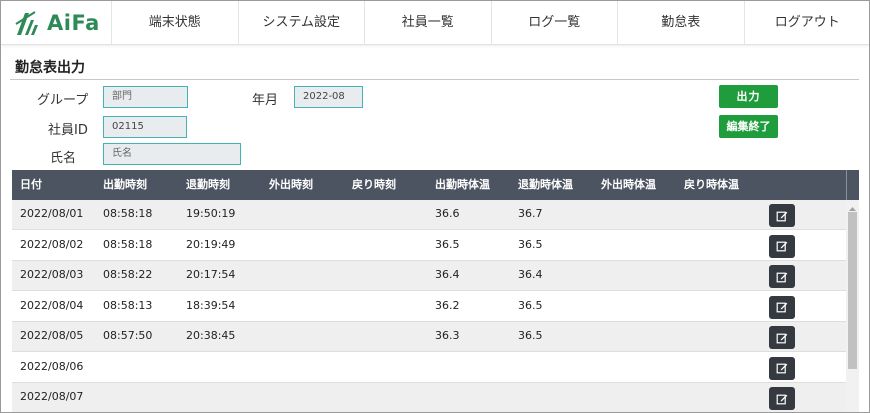  What do you see at coordinates (174, 23) in the screenshot?
I see `nav-device-status: 端末状態` at bounding box center [174, 23].